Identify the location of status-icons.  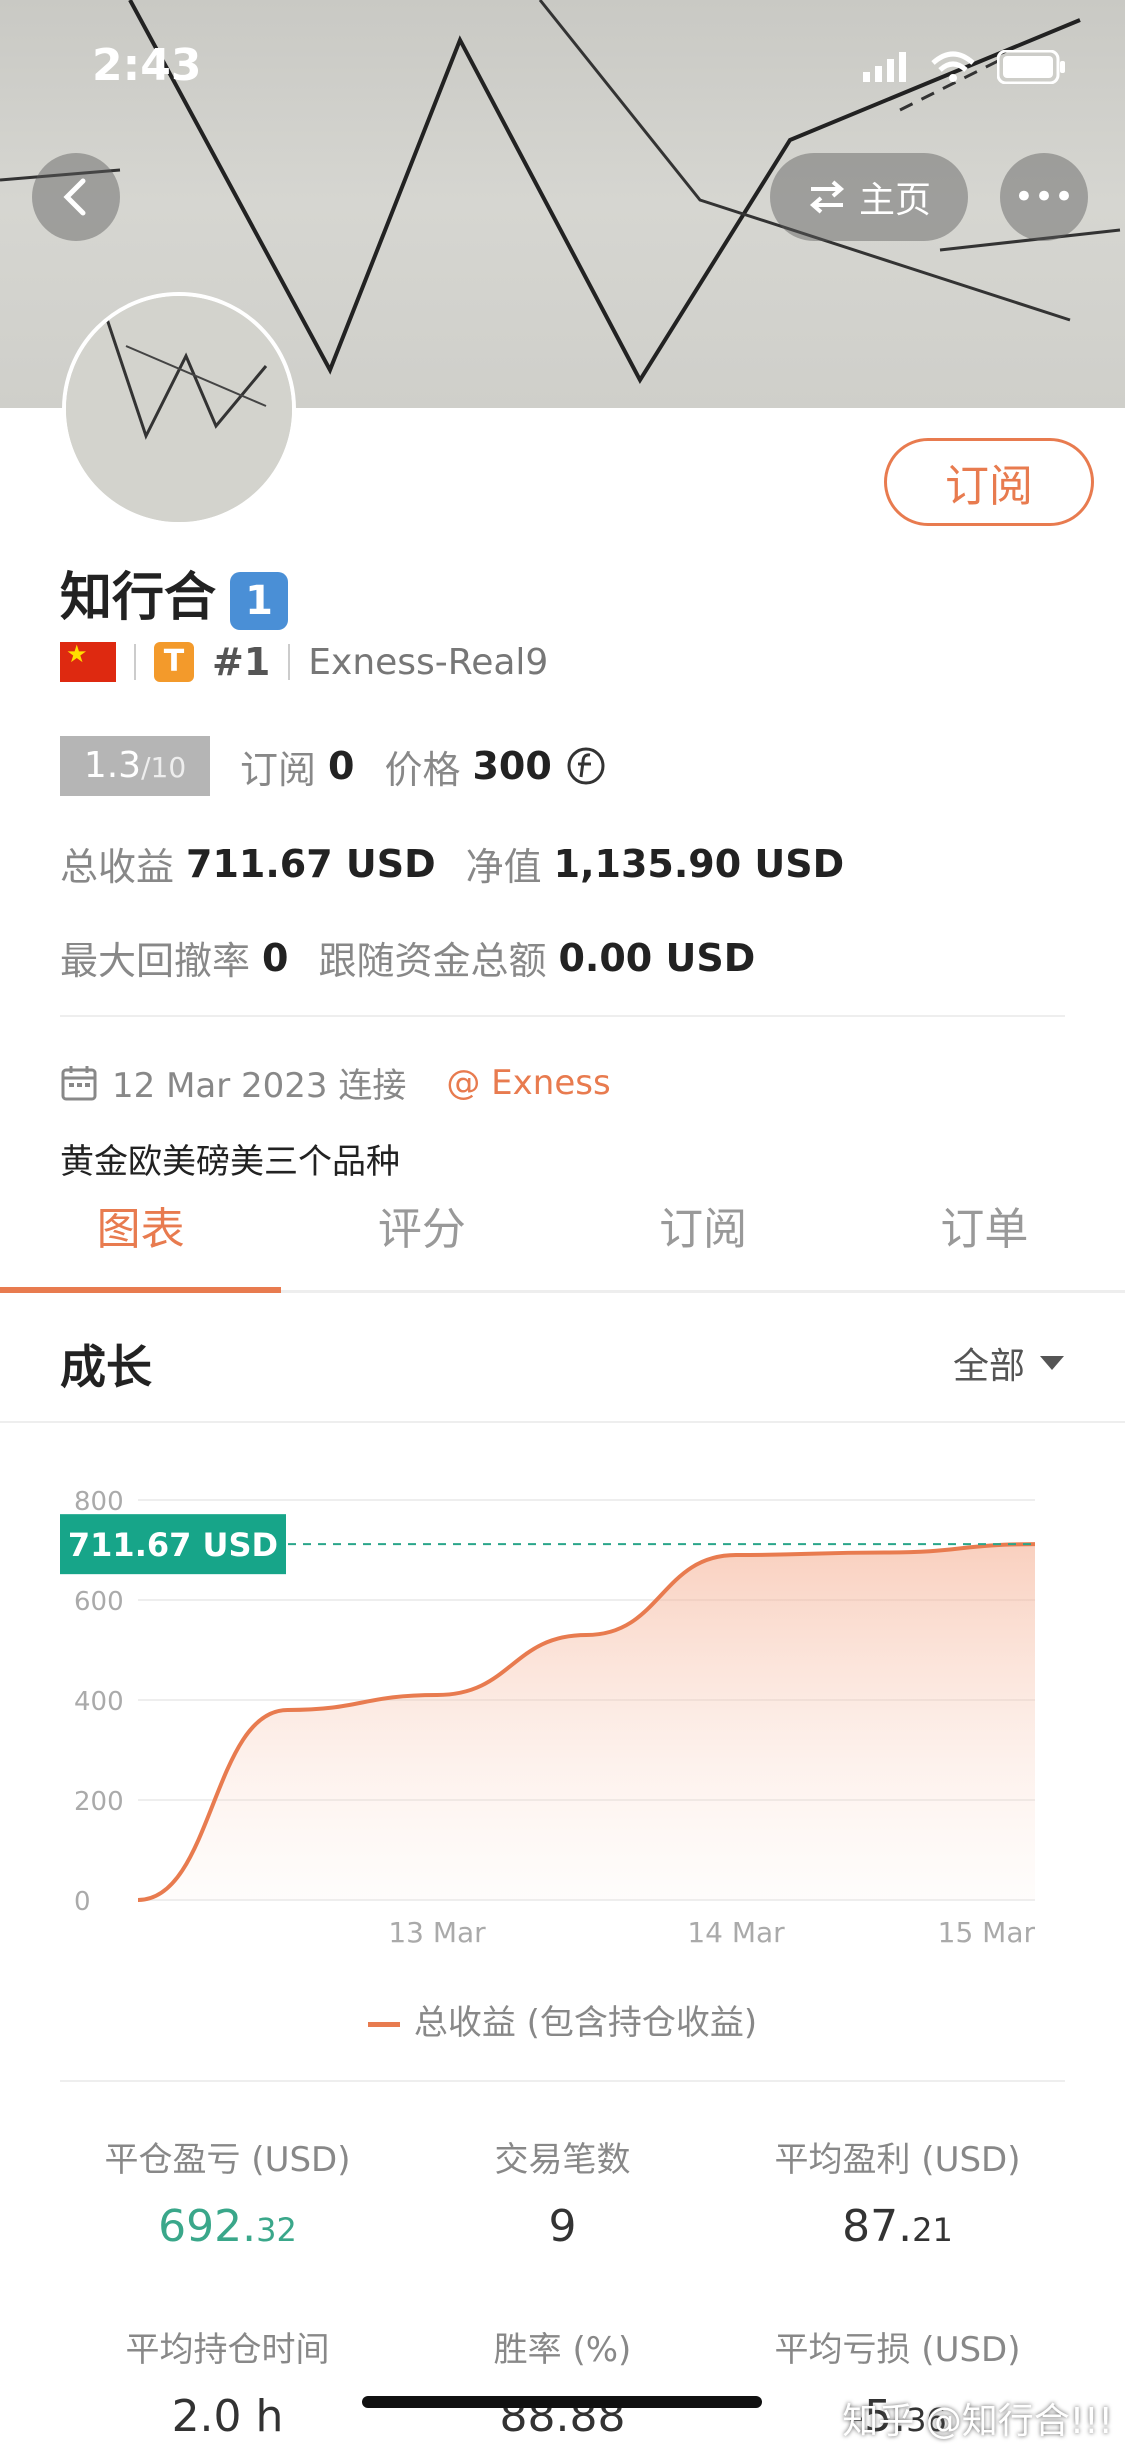
(965, 67).